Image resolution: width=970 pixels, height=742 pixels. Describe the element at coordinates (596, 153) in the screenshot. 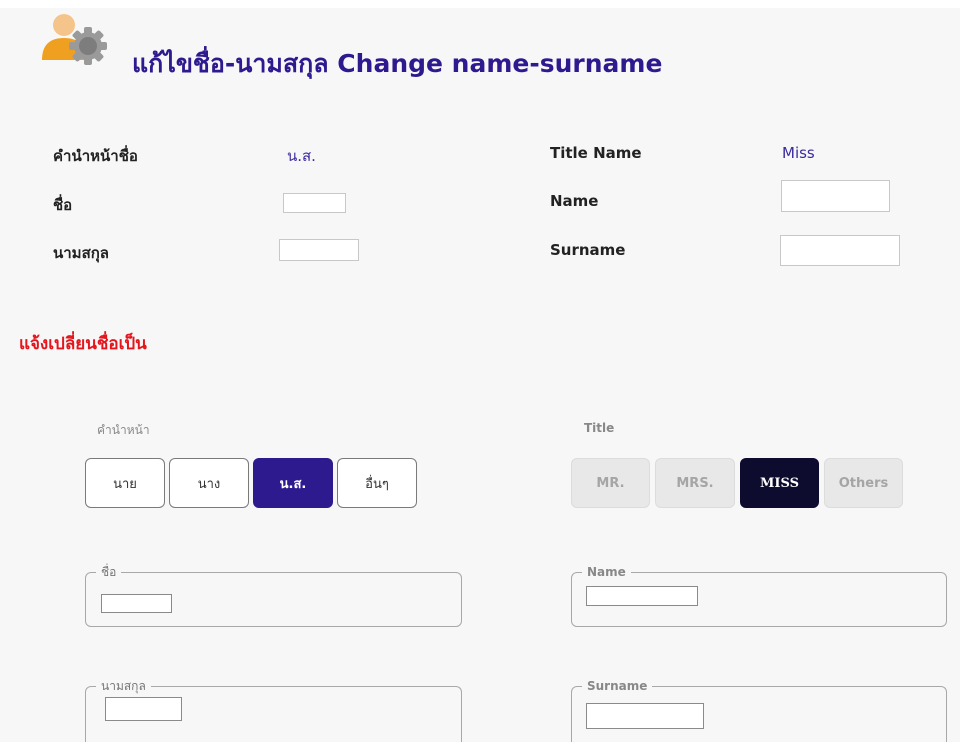

I see `en-title-label: Title Name` at that location.